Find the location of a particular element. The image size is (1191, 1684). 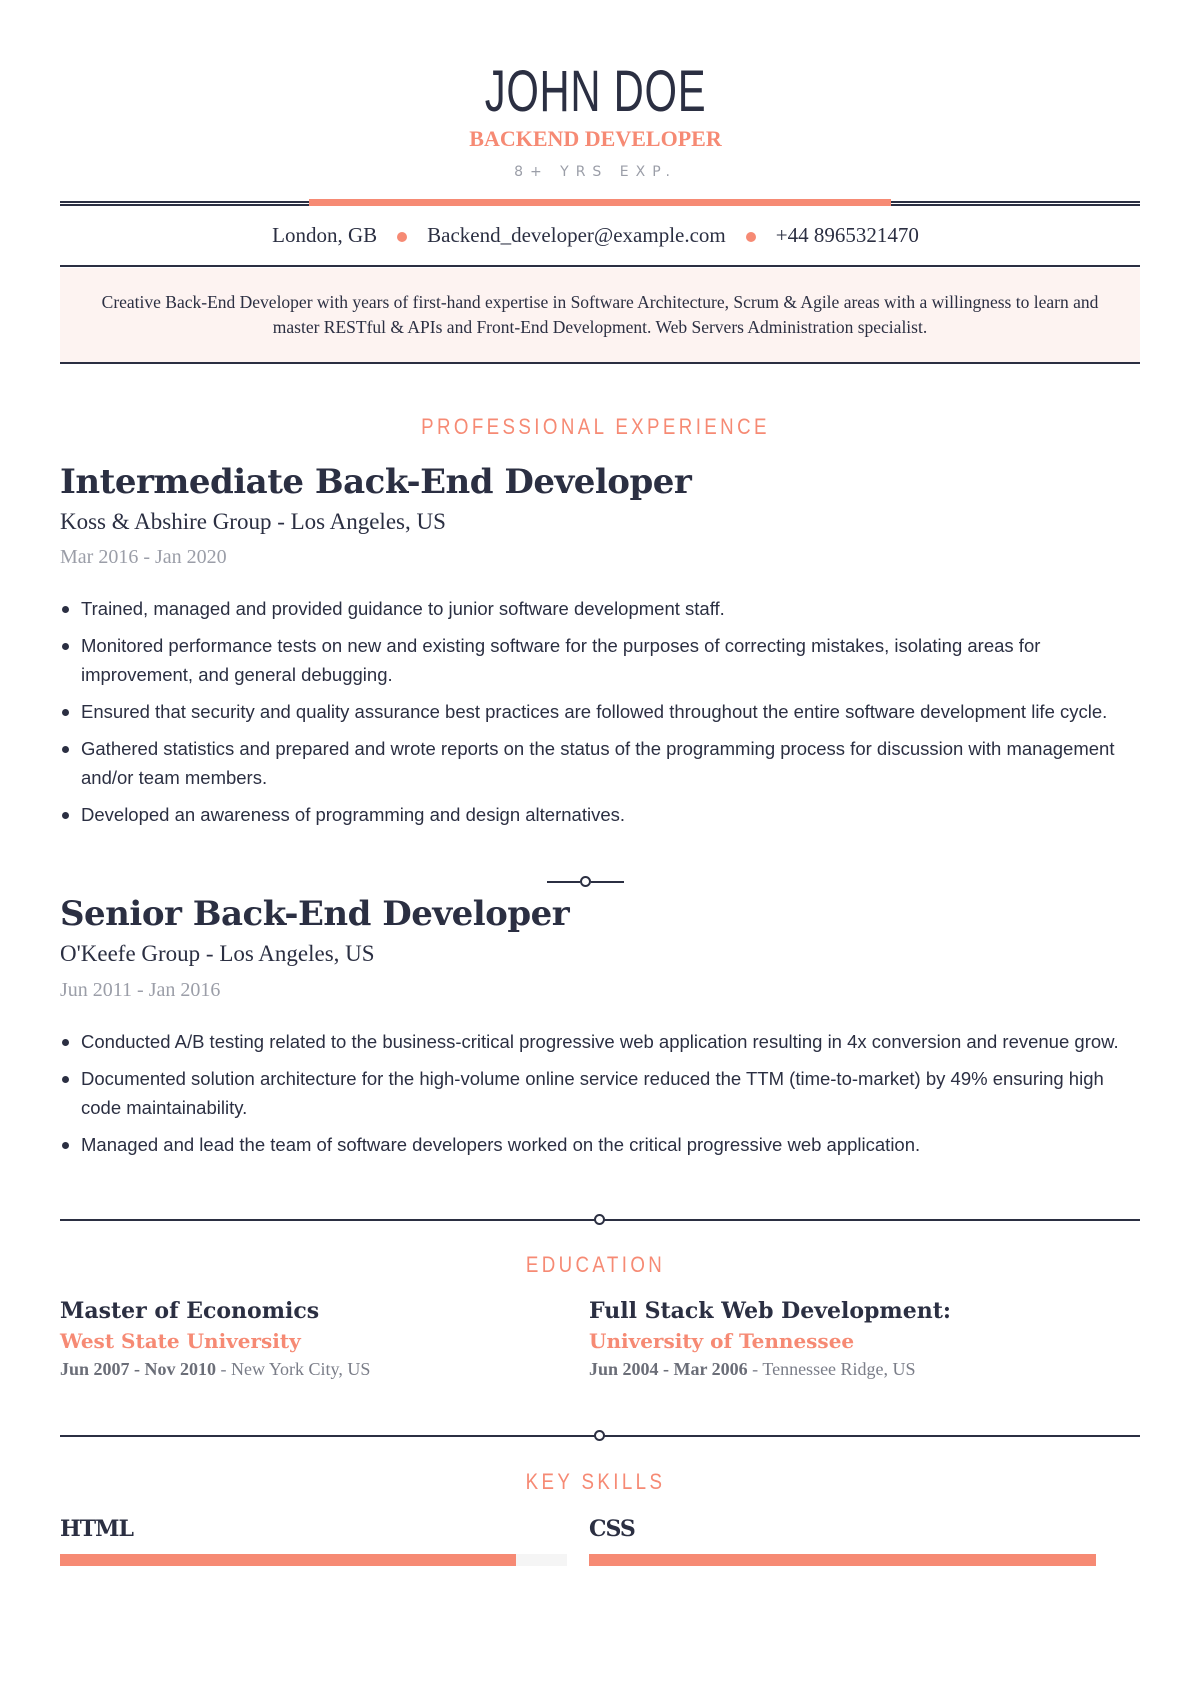

education-school: West State University is located at coordinates (180, 1341).